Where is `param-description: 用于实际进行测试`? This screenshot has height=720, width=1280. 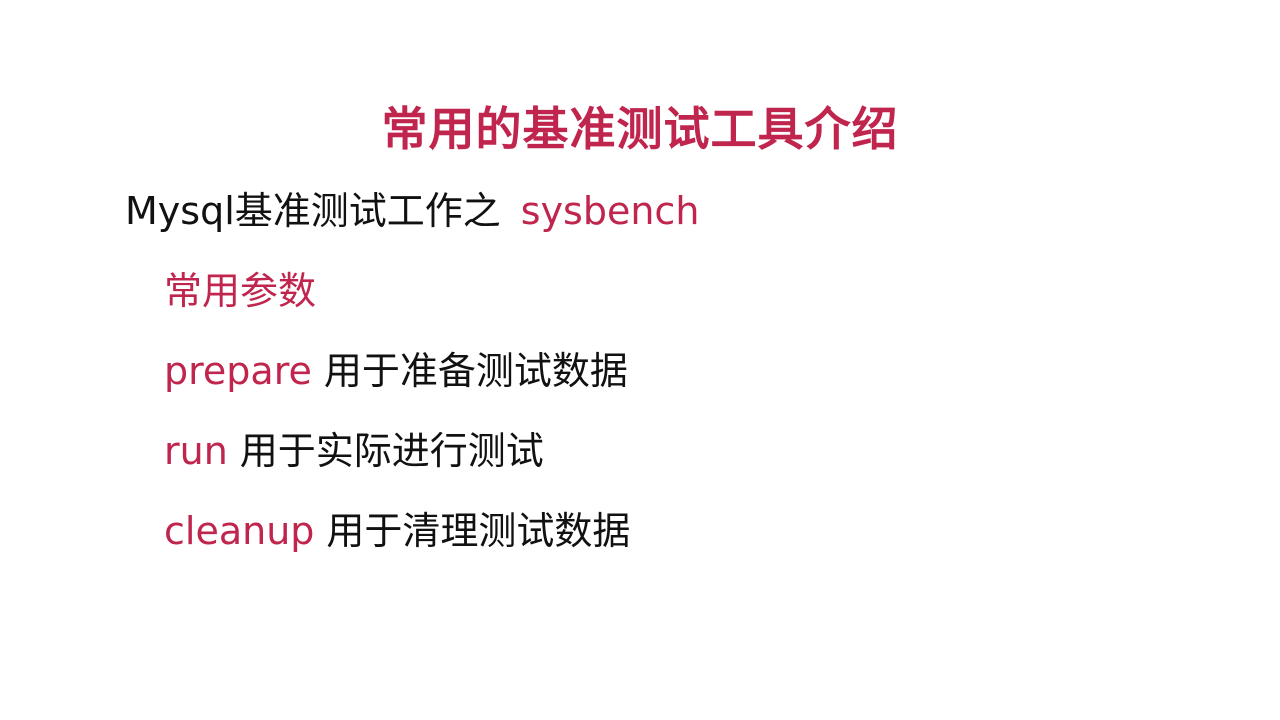
param-description: 用于实际进行测试 is located at coordinates (391, 451).